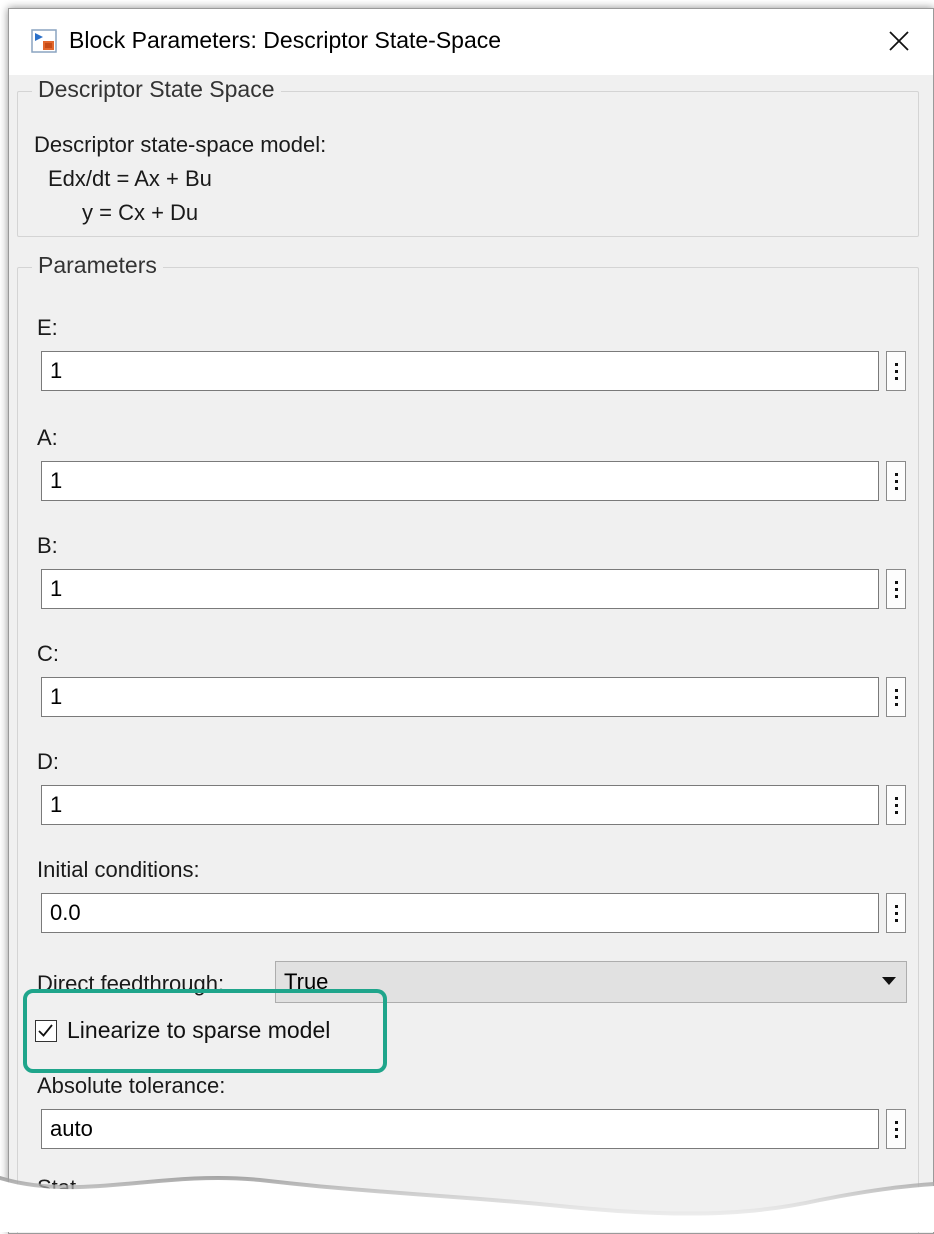 The height and width of the screenshot is (1234, 934). What do you see at coordinates (47, 327) in the screenshot?
I see `e-label: E:` at bounding box center [47, 327].